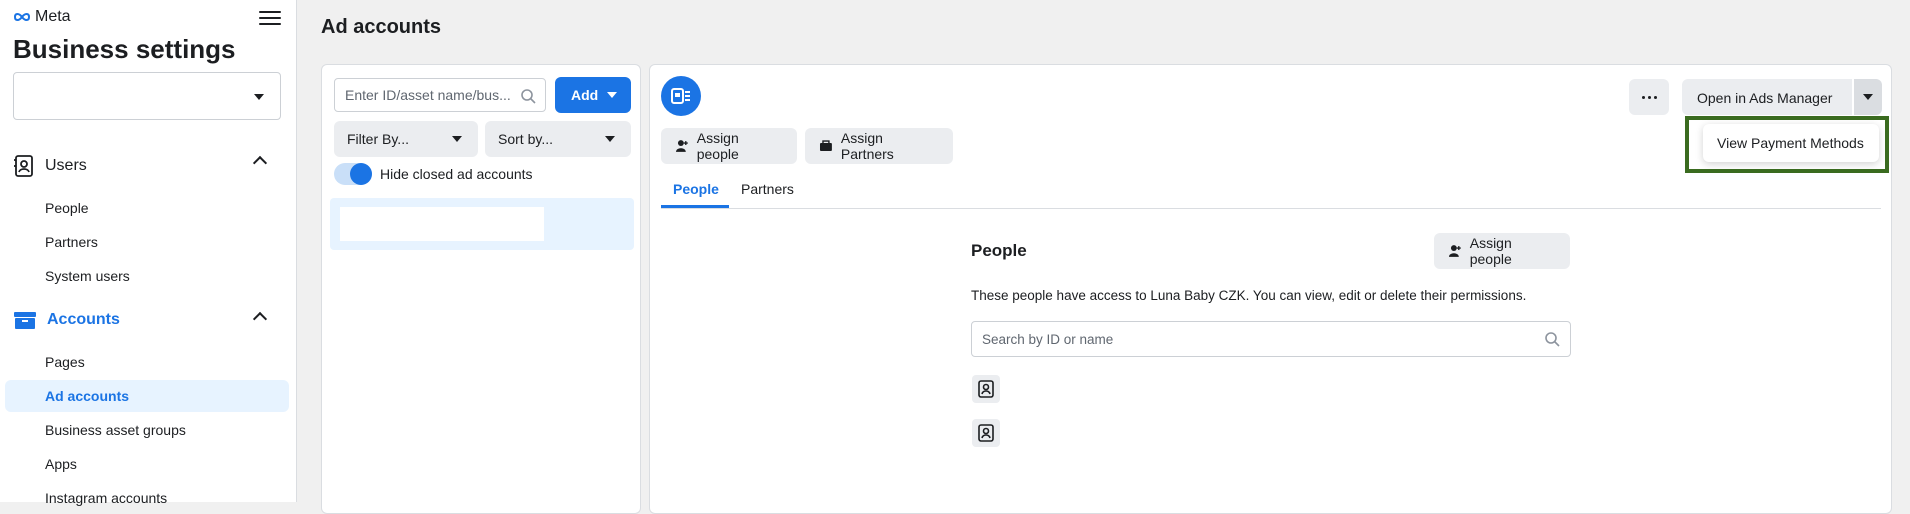  What do you see at coordinates (147, 96) in the screenshot?
I see `business-select` at bounding box center [147, 96].